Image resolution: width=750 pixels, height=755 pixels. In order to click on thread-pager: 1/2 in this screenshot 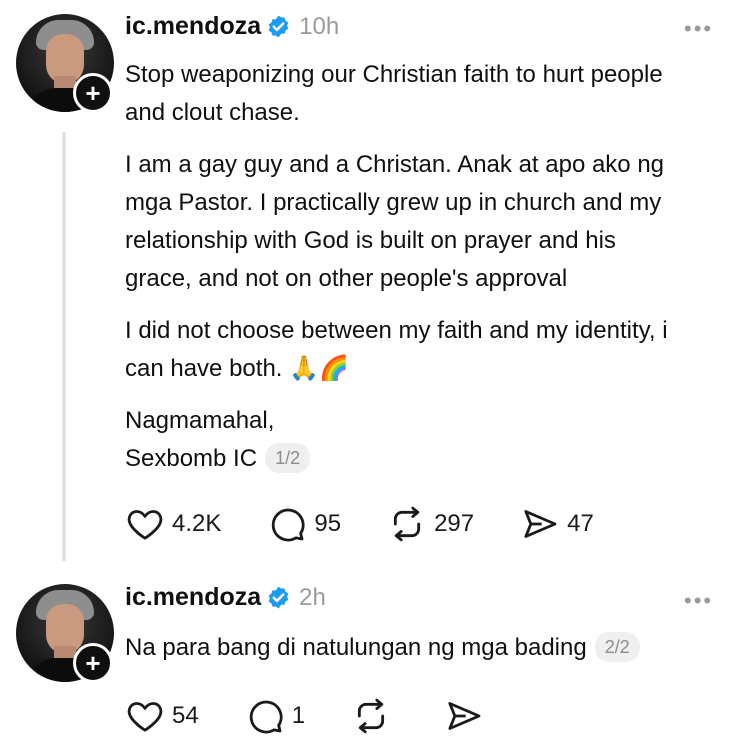, I will do `click(288, 458)`.